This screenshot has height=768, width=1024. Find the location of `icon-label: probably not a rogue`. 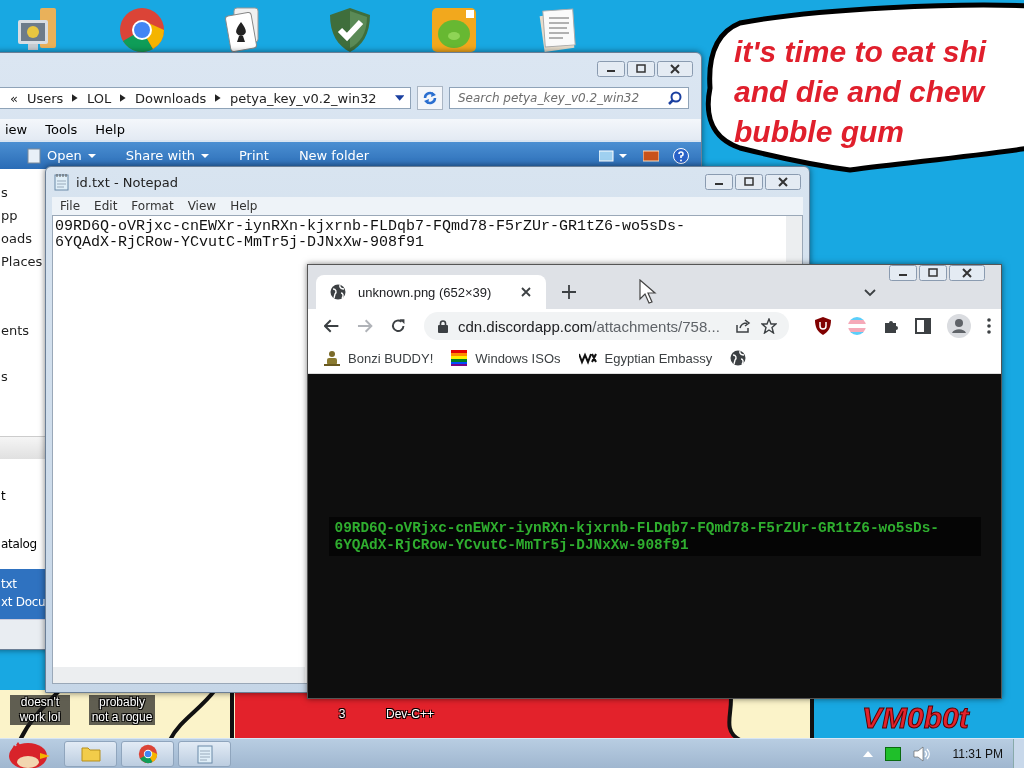

icon-label: probably not a rogue is located at coordinates (122, 710).